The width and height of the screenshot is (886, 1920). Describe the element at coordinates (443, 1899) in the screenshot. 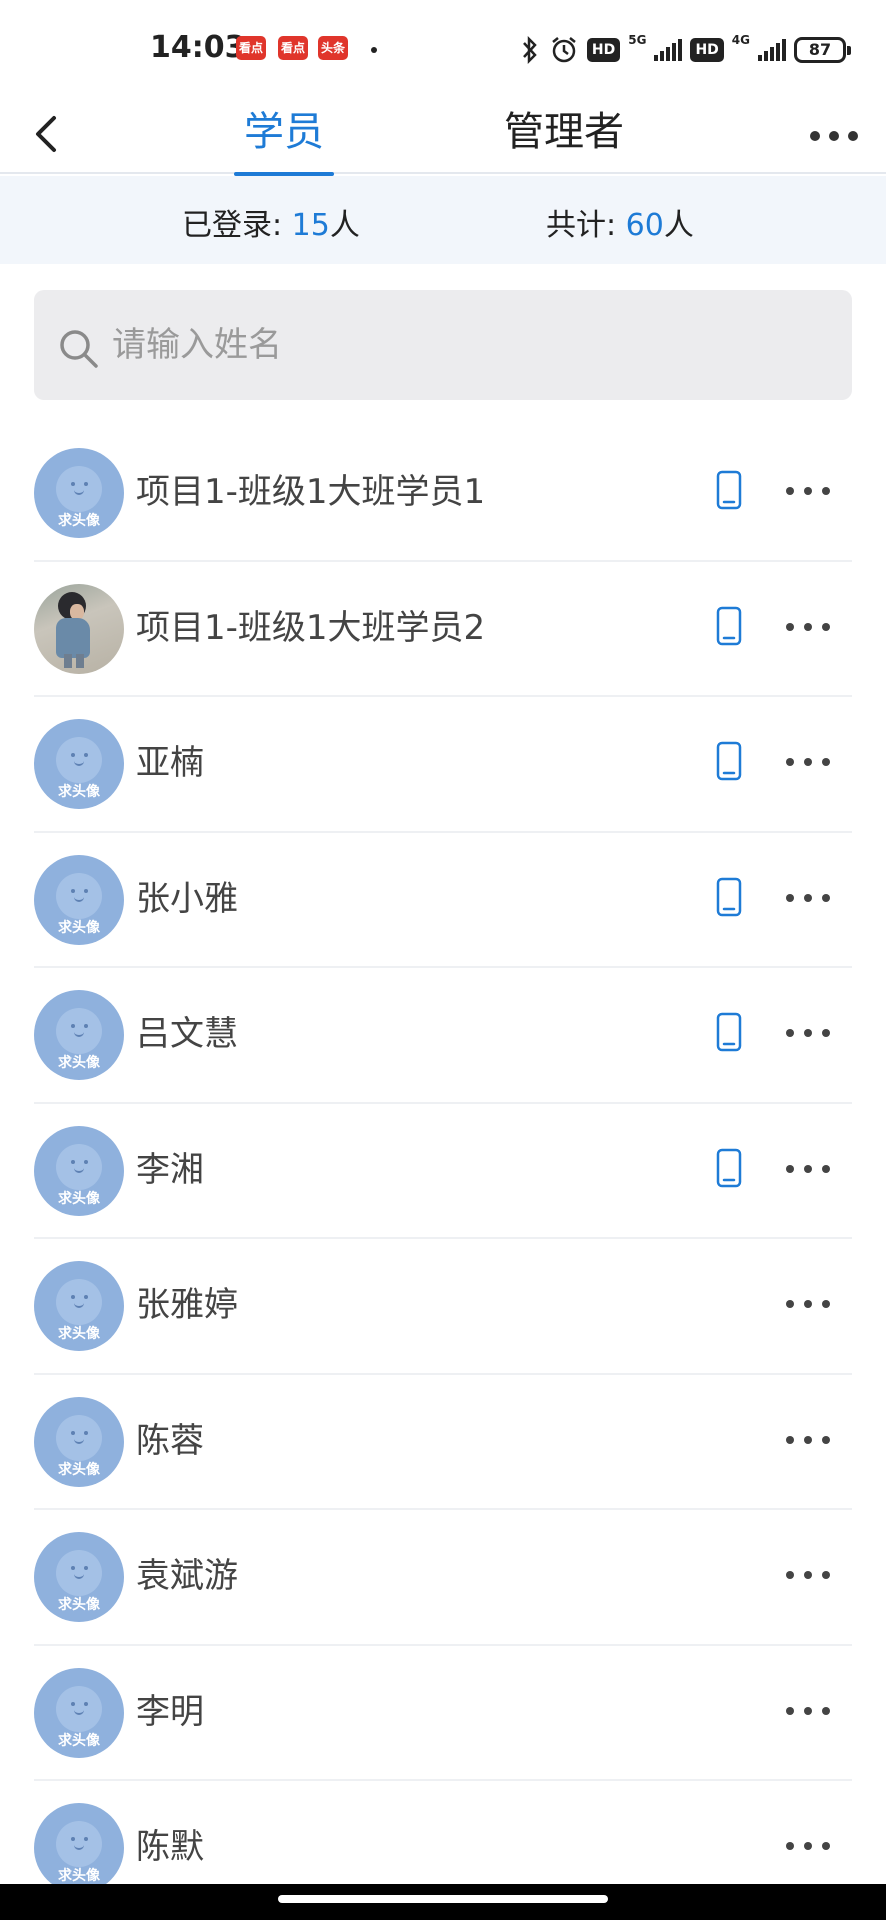

I see `home-indicator` at that location.